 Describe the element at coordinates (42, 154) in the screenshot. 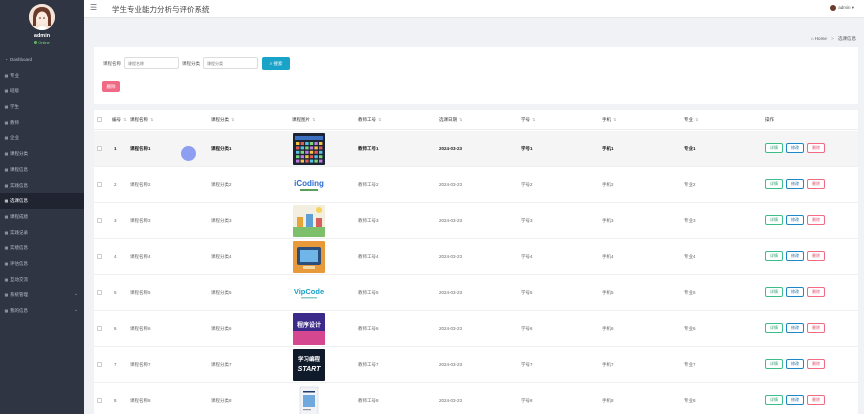

I see `sidebar-item-6: ▦ 课程分类` at that location.